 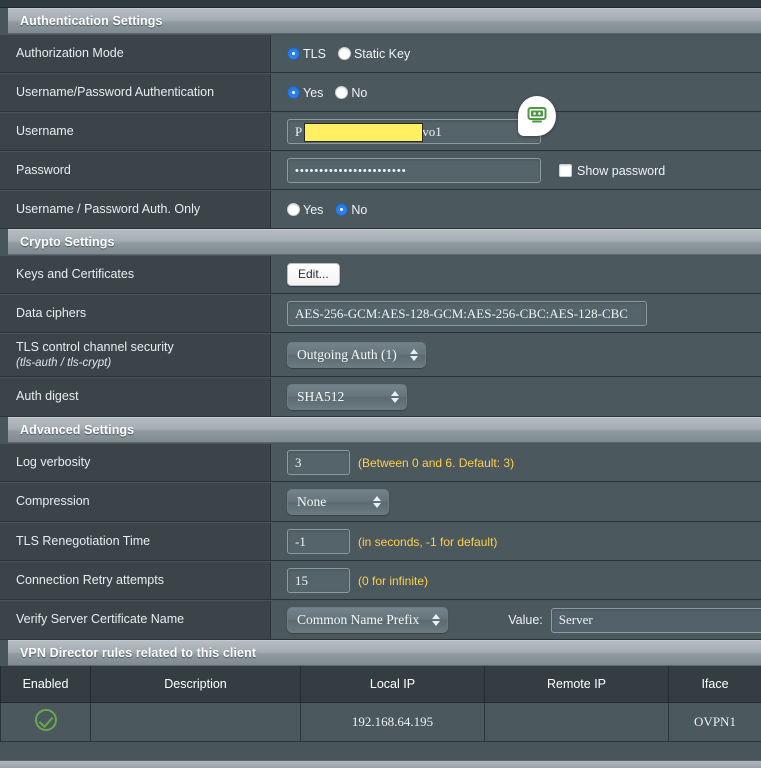 I want to click on label-password: Password, so click(x=135, y=170).